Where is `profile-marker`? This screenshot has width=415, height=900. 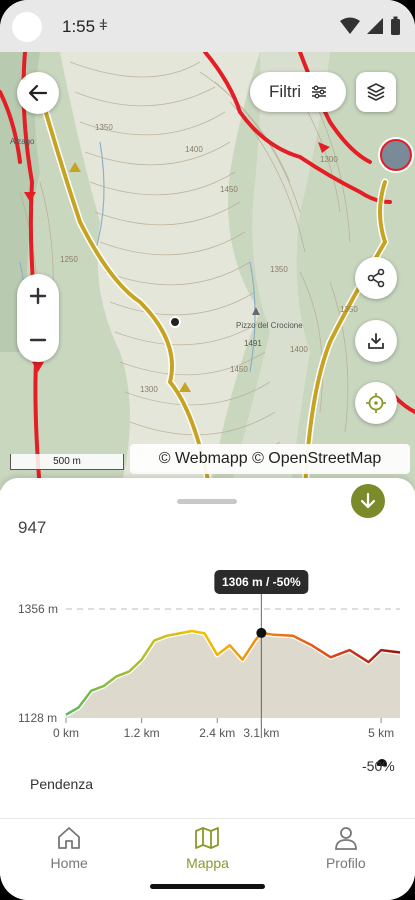 profile-marker is located at coordinates (261, 632).